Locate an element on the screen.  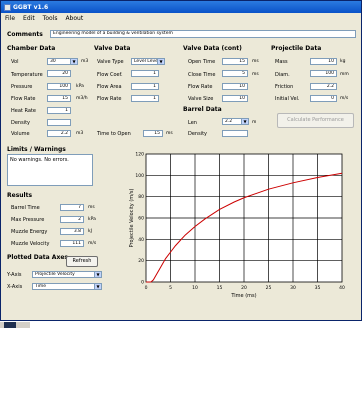
menu-tools: Tools is located at coordinates (50, 18).